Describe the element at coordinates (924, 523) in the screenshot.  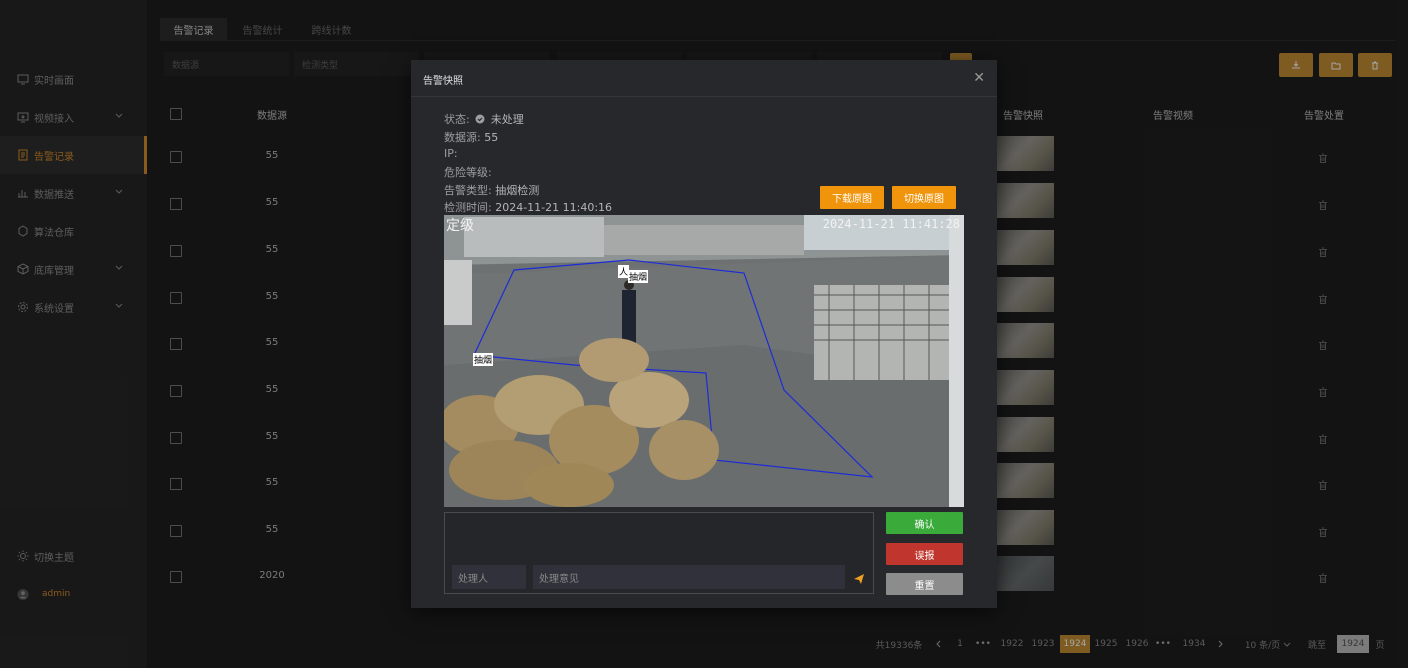
I see `confirm-button: 确认` at that location.